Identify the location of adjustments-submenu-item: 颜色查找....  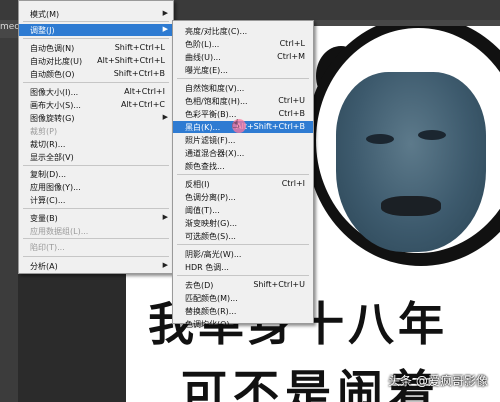
(243, 166).